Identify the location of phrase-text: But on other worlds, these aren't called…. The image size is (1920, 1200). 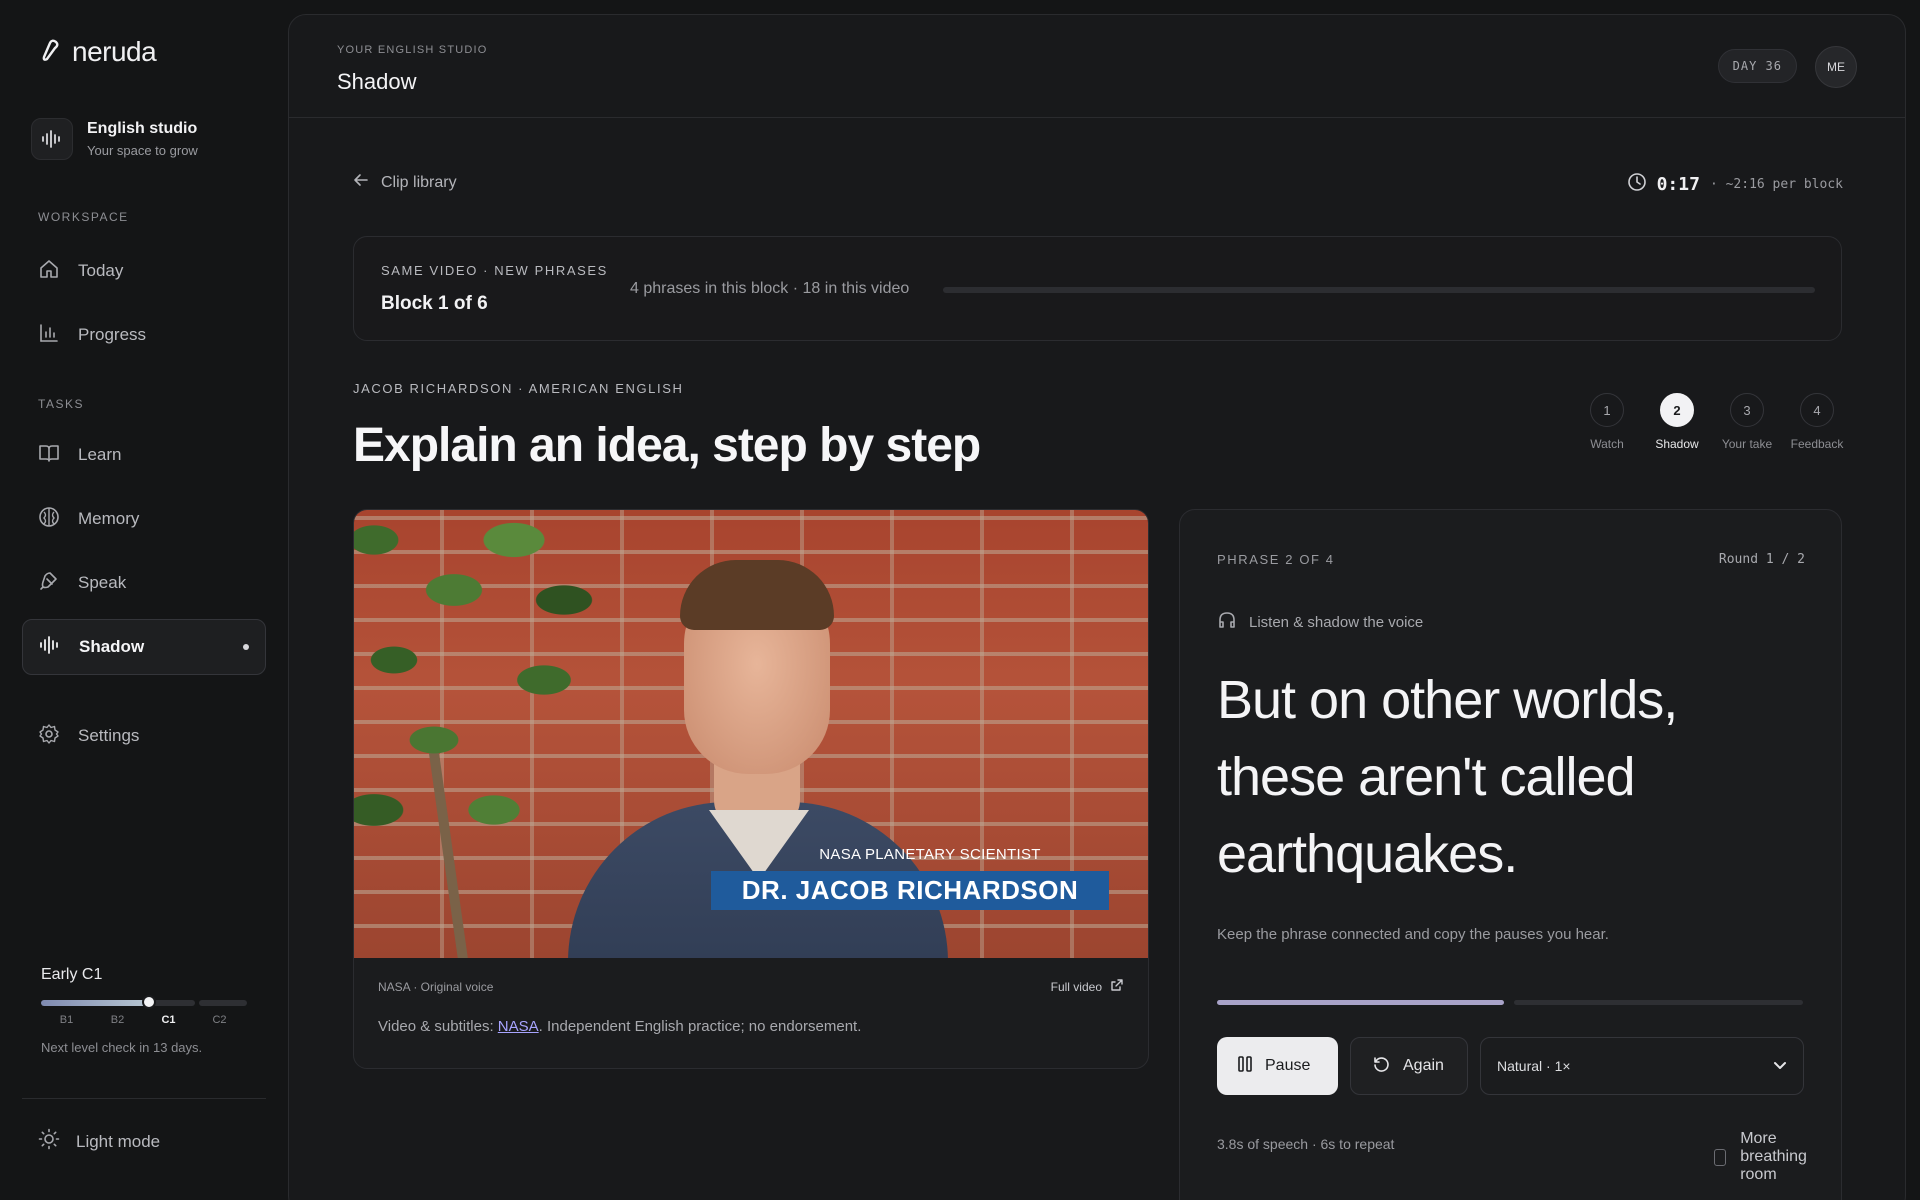
(1447, 777).